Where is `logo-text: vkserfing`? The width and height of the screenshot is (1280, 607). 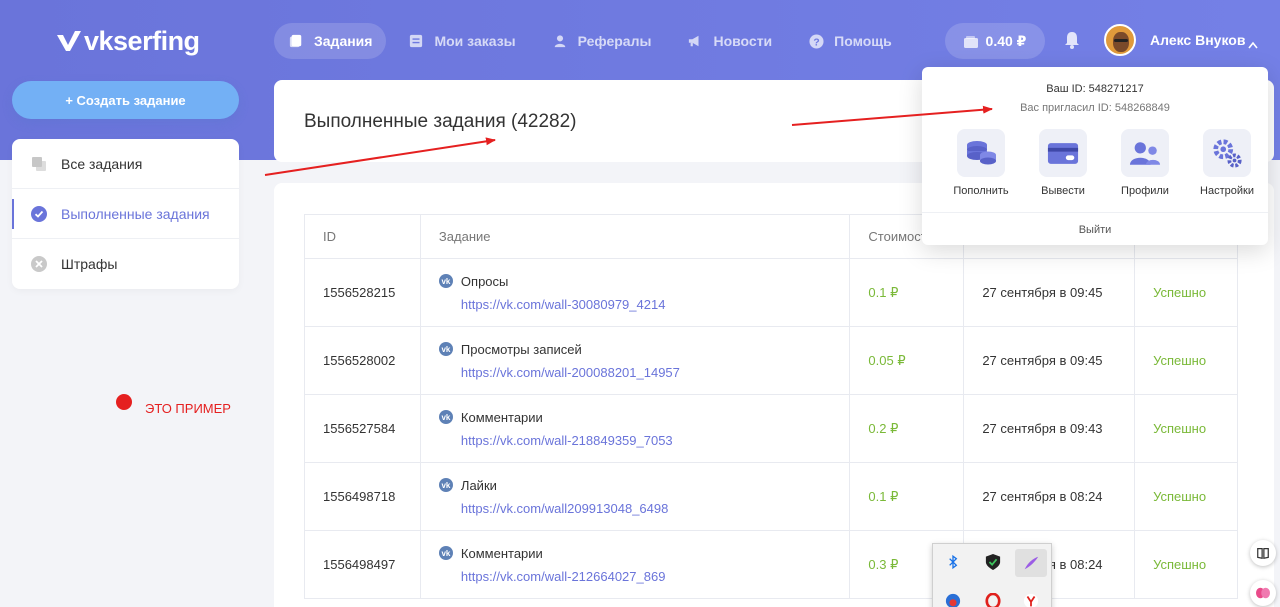
logo-text: vkserfing is located at coordinates (142, 40).